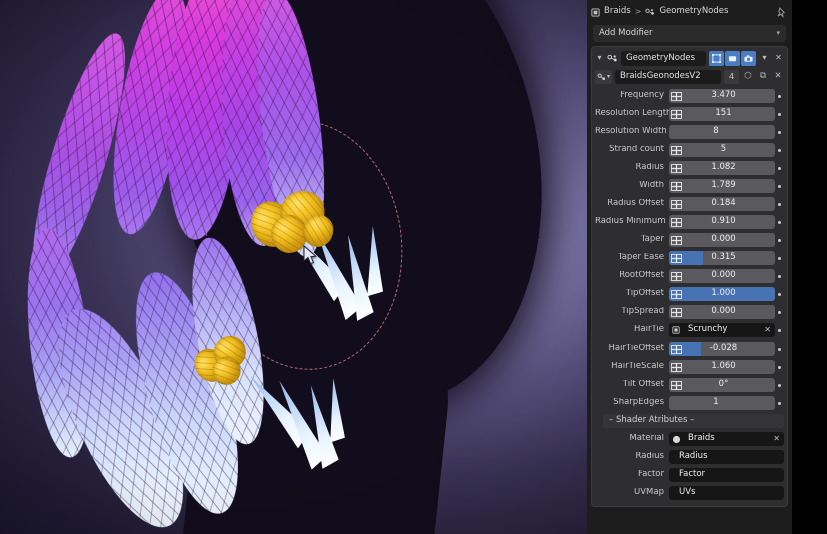  Describe the element at coordinates (631, 132) in the screenshot. I see `property-label: Resolution Width` at that location.